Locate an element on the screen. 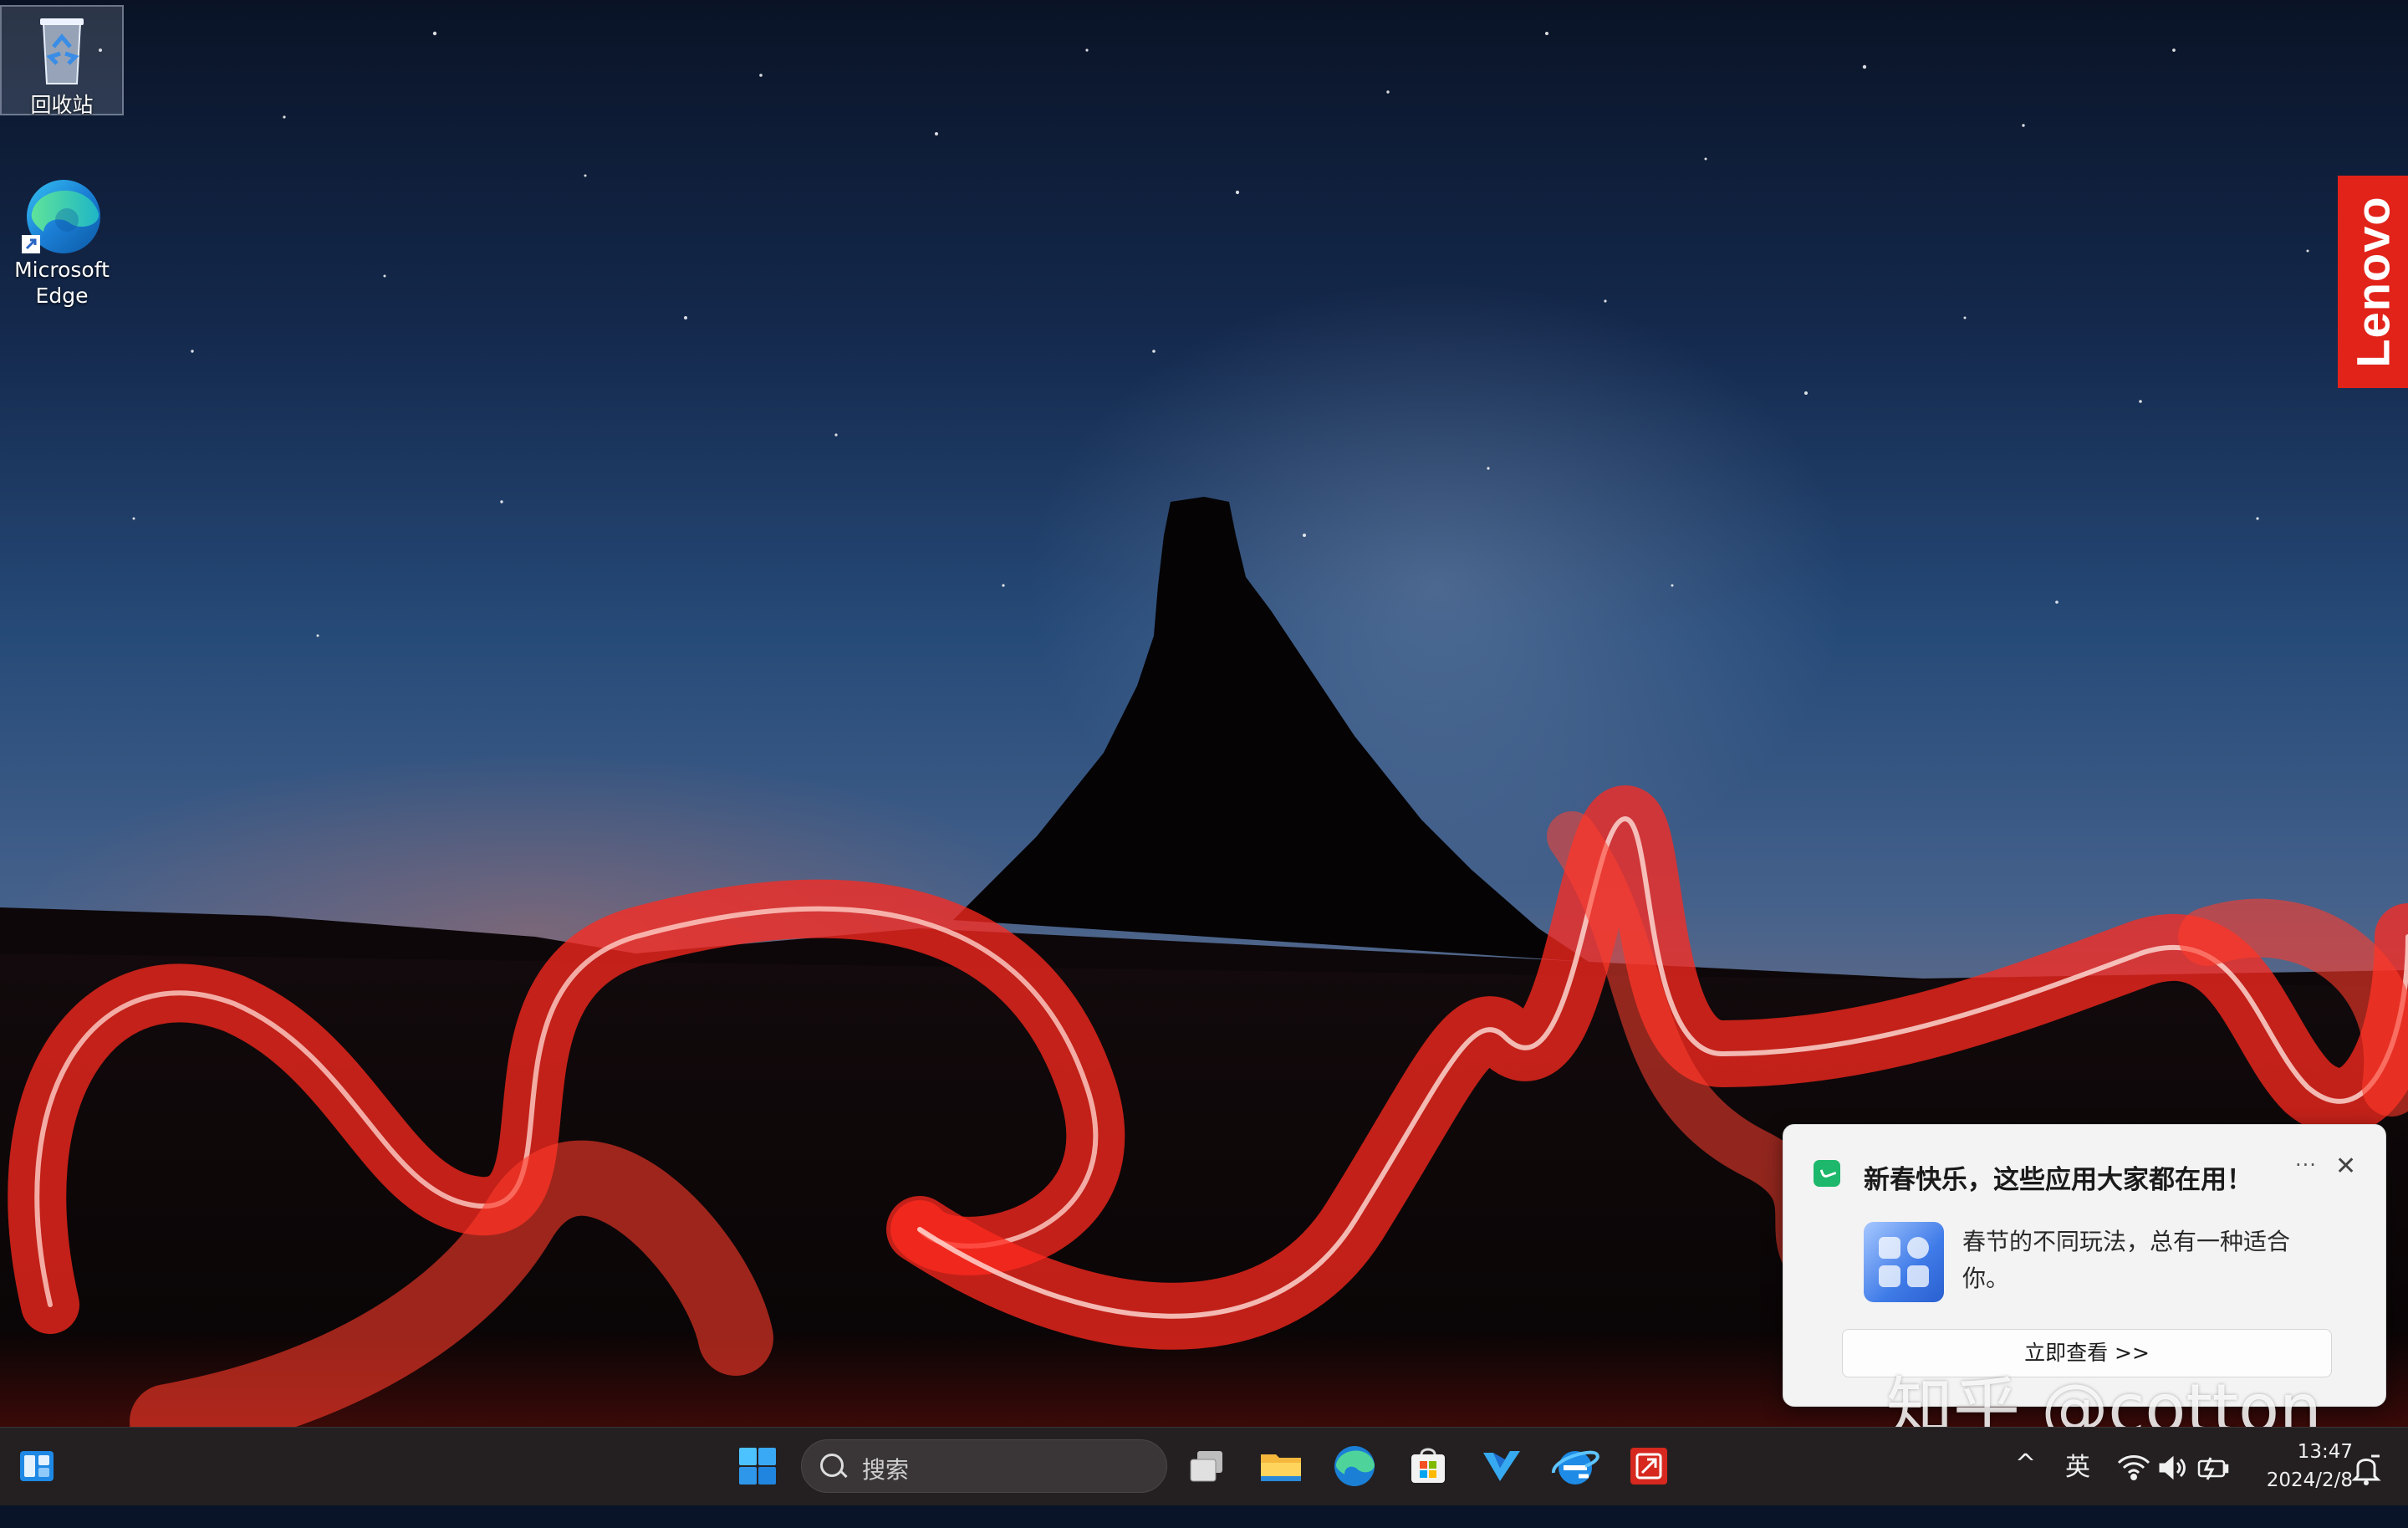  red-app-icon is located at coordinates (1649, 1467).